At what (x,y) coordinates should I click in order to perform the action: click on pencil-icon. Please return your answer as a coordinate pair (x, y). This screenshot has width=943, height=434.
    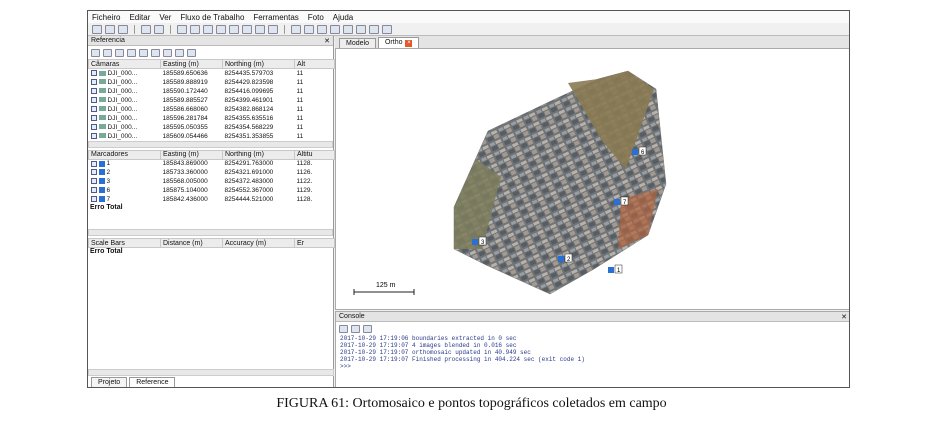
    Looking at the image, I should click on (234, 29).